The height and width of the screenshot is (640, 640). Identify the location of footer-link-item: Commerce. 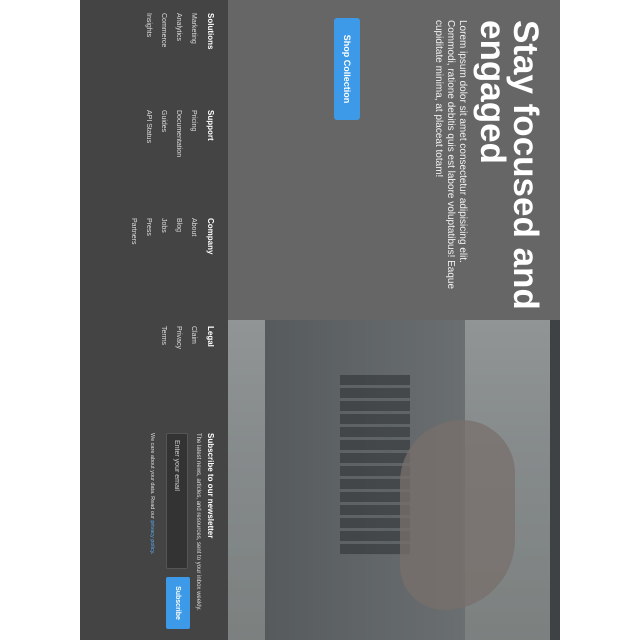
(163, 31).